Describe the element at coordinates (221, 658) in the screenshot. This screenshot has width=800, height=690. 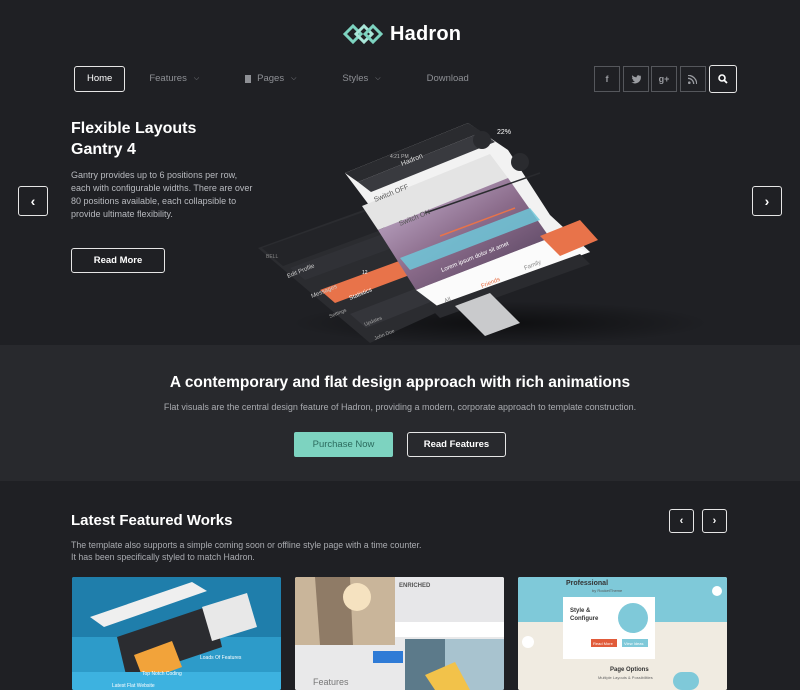
I see `thumb1-label-2: Loads Of Features` at that location.